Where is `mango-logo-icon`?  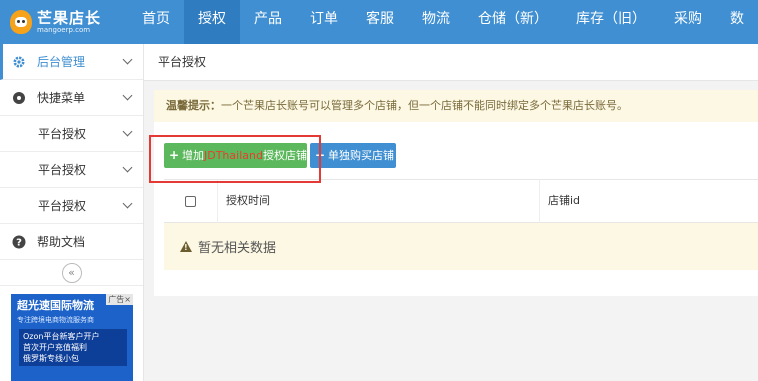 mango-logo-icon is located at coordinates (21, 22).